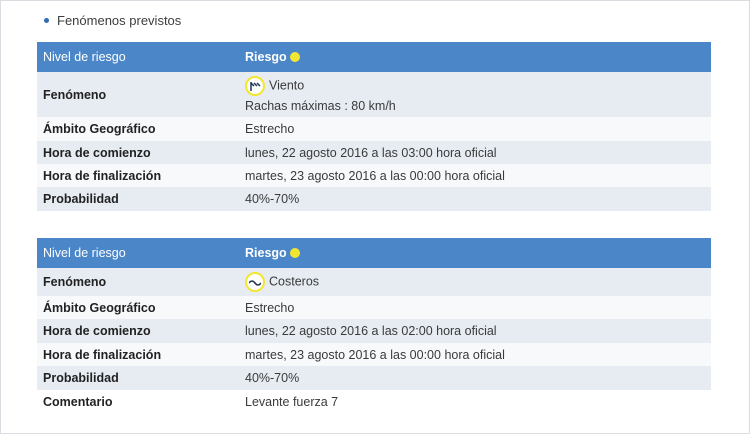 The height and width of the screenshot is (434, 750). Describe the element at coordinates (287, 85) in the screenshot. I see `phenomenon-name: Viento` at that location.